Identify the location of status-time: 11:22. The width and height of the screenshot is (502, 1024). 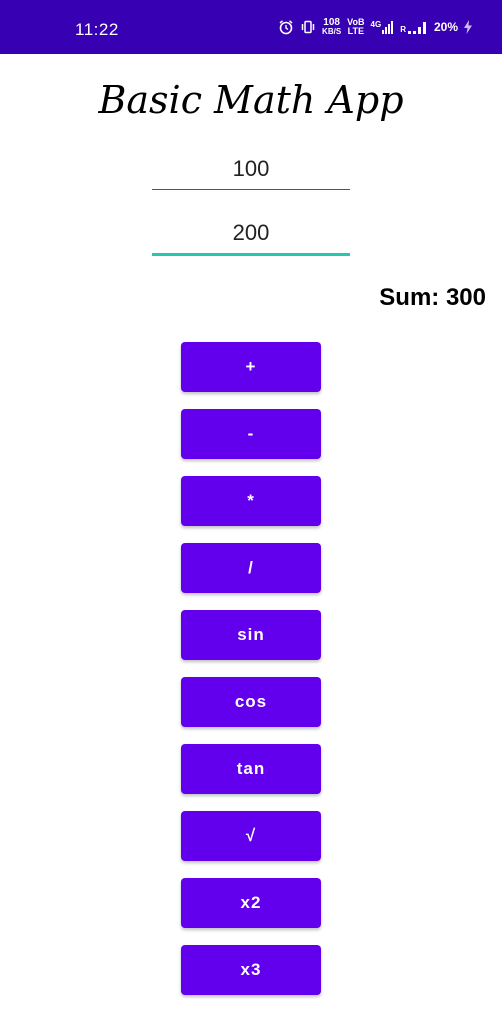
(97, 29).